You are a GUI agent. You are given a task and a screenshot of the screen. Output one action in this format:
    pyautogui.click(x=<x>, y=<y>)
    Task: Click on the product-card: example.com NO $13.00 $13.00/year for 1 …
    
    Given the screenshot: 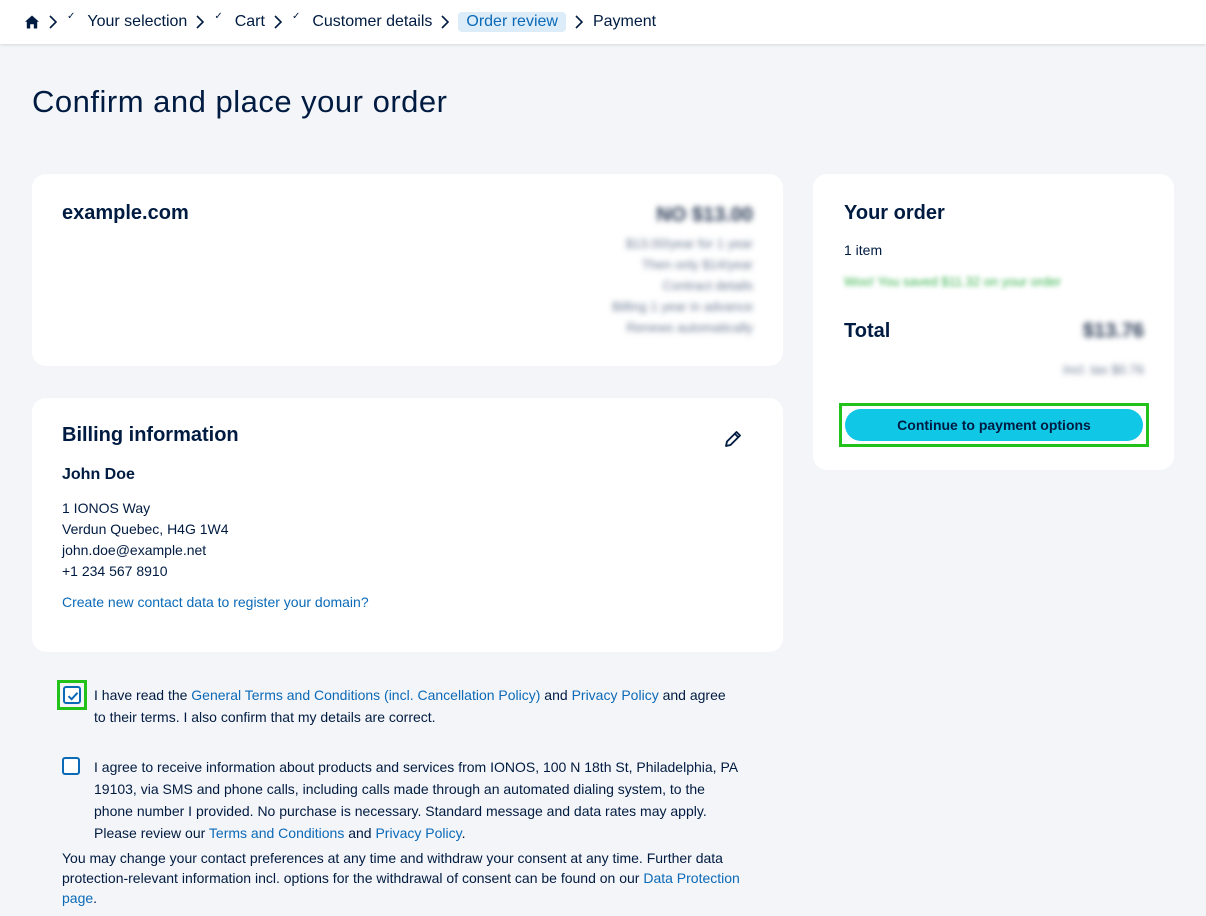 What is the action you would take?
    pyautogui.click(x=407, y=270)
    